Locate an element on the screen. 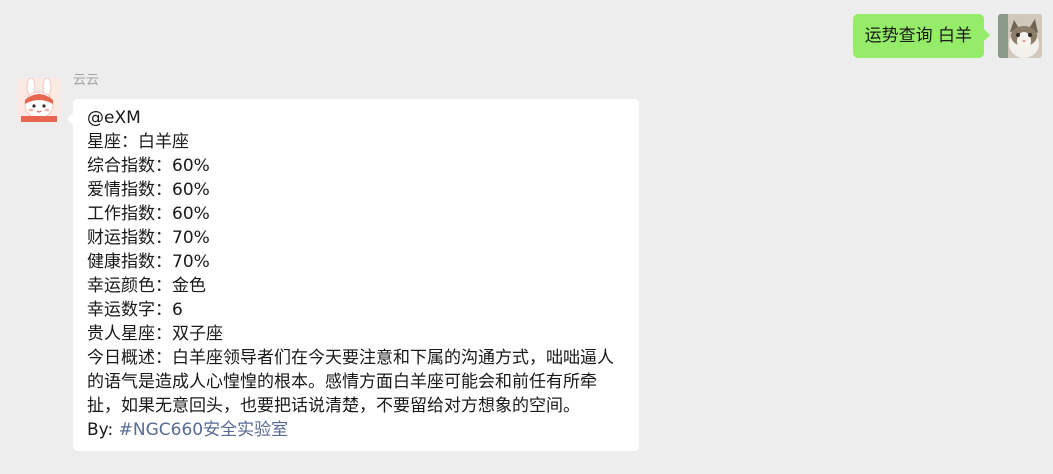 The height and width of the screenshot is (474, 1053). wealth-index-line: 财运指数：70% is located at coordinates (148, 238).